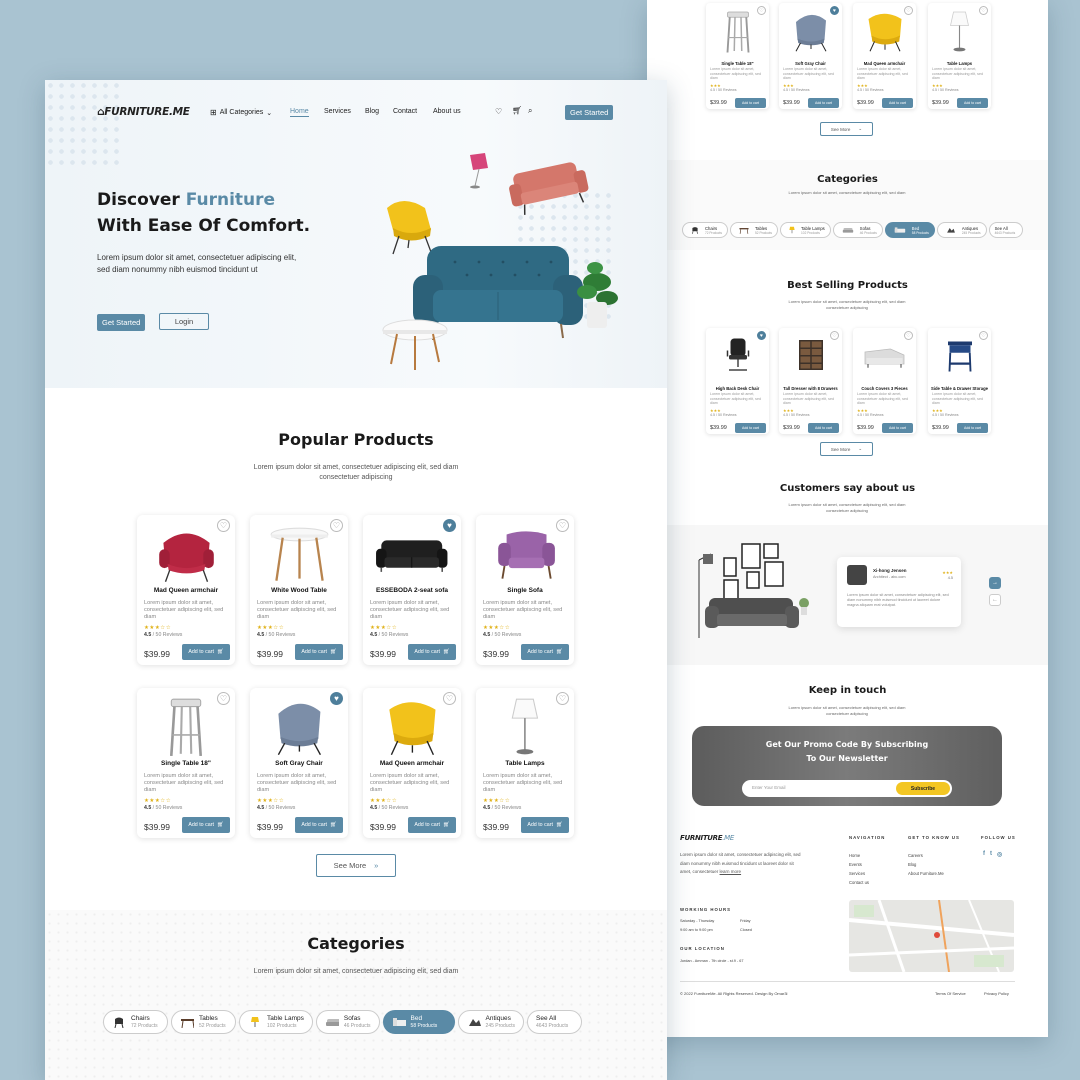 This screenshot has width=1080, height=1080. I want to click on search-icon: ⌕, so click(530, 111).